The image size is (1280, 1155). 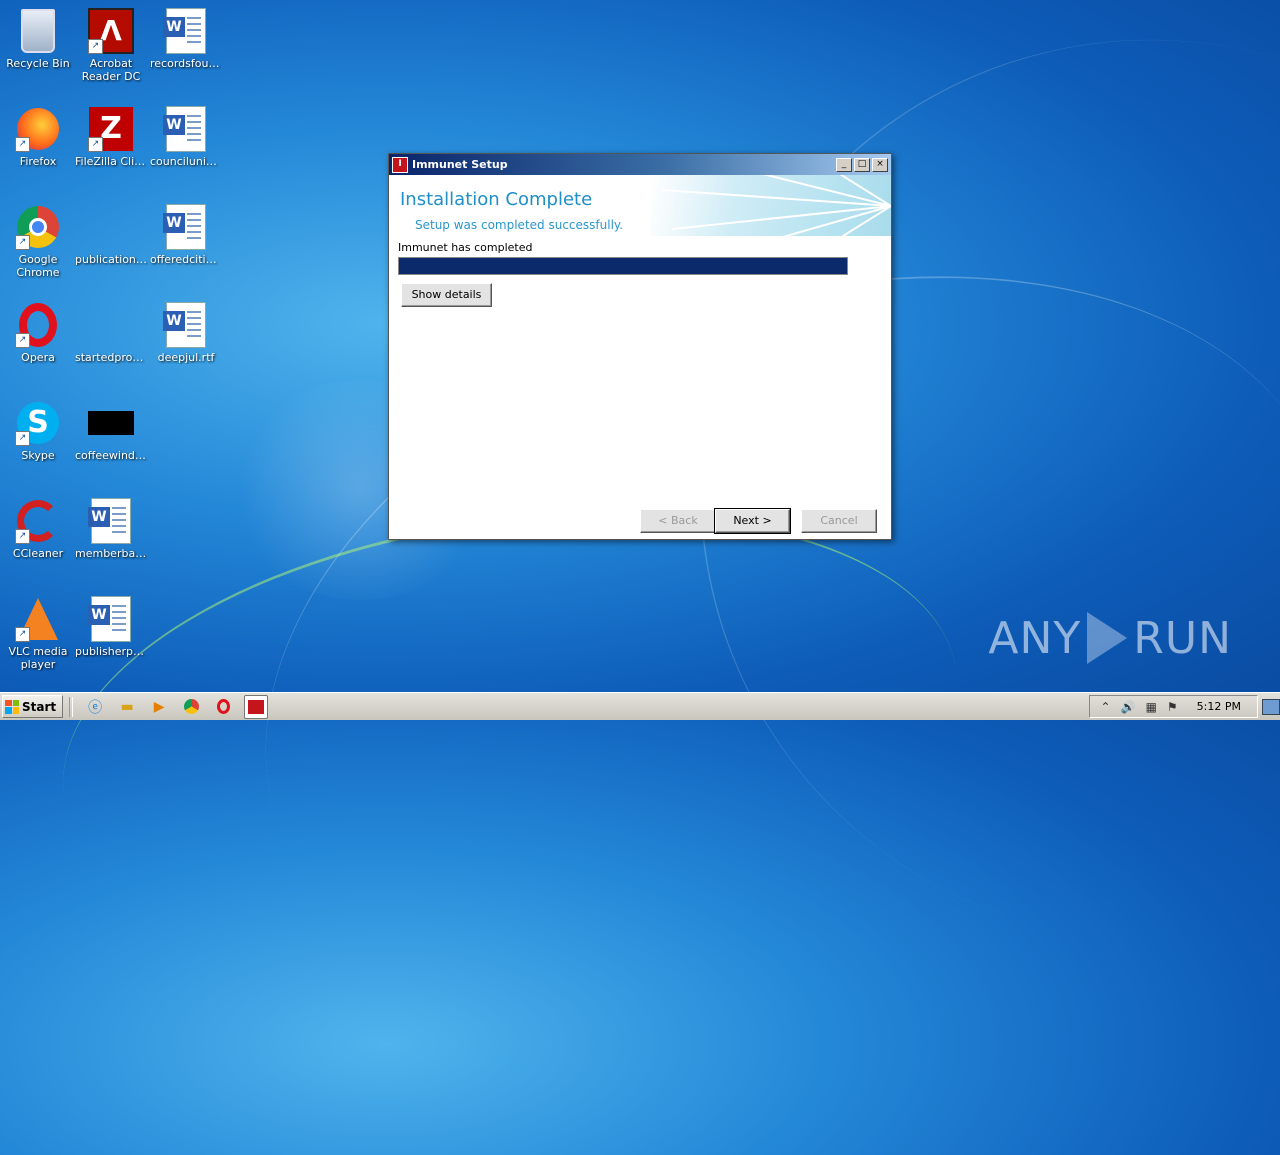 What do you see at coordinates (1035, 638) in the screenshot?
I see `watermark-left: ANY` at bounding box center [1035, 638].